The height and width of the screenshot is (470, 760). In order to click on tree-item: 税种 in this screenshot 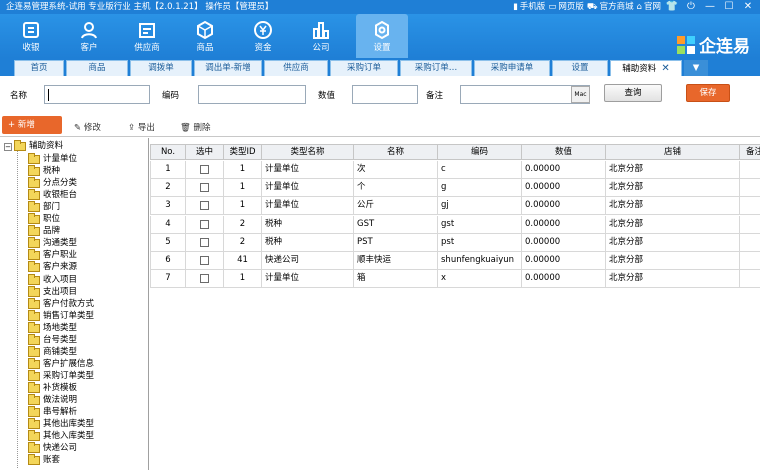, I will do `click(44, 171)`.